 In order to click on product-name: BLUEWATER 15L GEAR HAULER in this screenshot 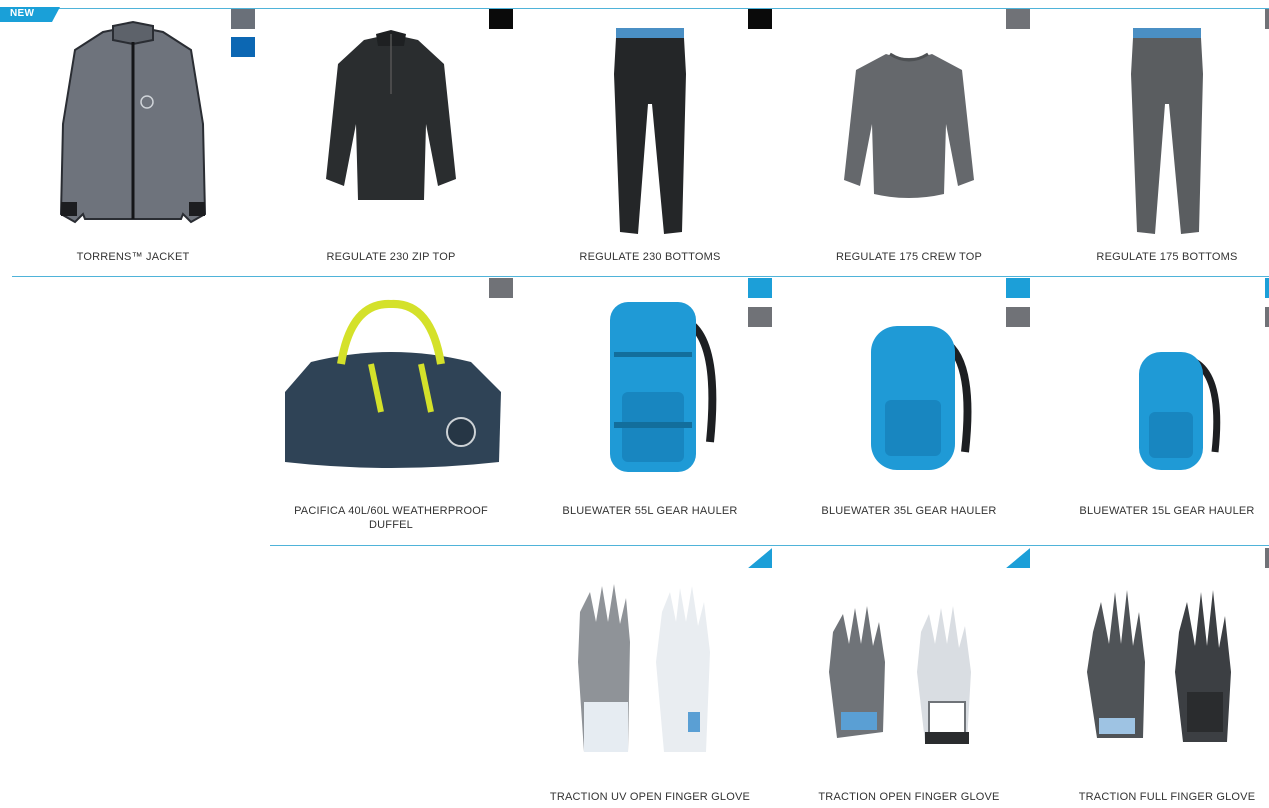, I will do `click(1167, 511)`.